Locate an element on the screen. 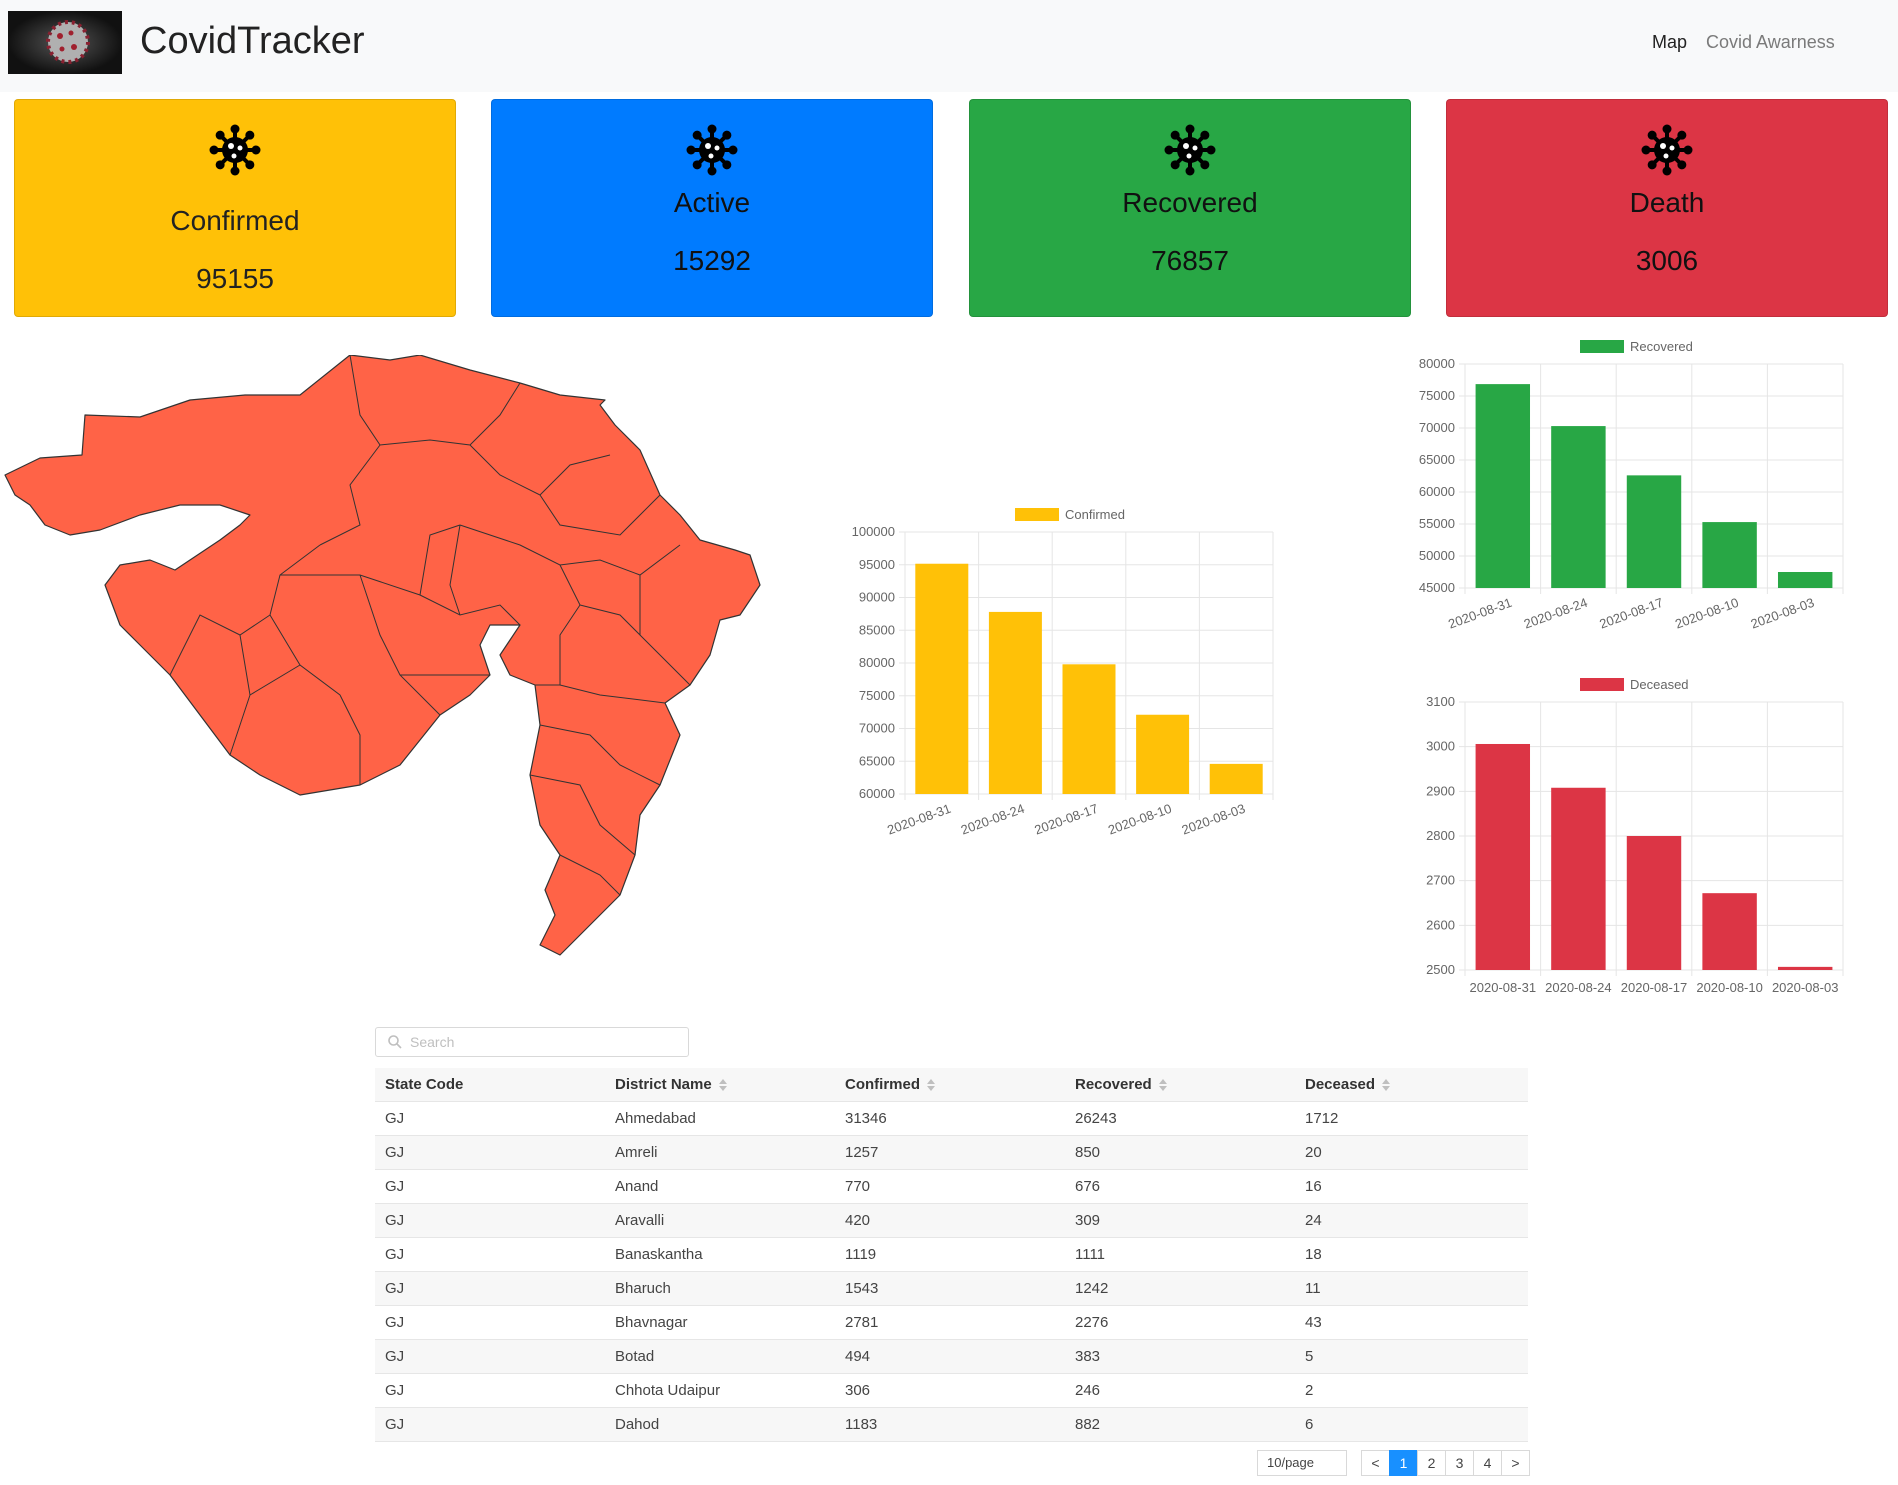  cell-confirmed: 2781 is located at coordinates (950, 1322).